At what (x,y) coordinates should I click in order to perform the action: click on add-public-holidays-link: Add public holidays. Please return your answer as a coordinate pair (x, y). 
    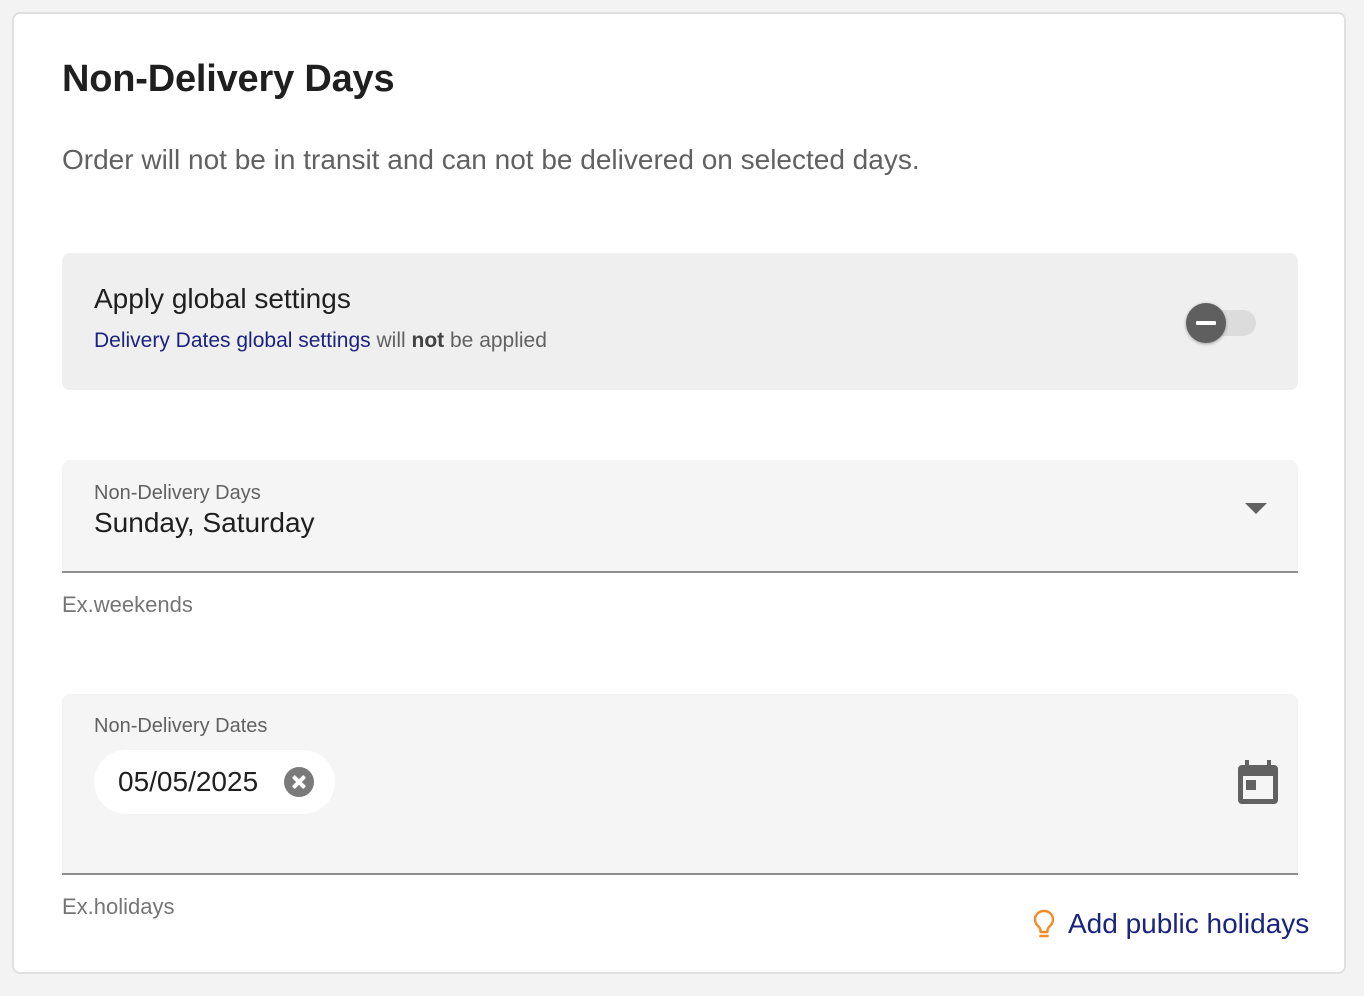
    Looking at the image, I should click on (1169, 924).